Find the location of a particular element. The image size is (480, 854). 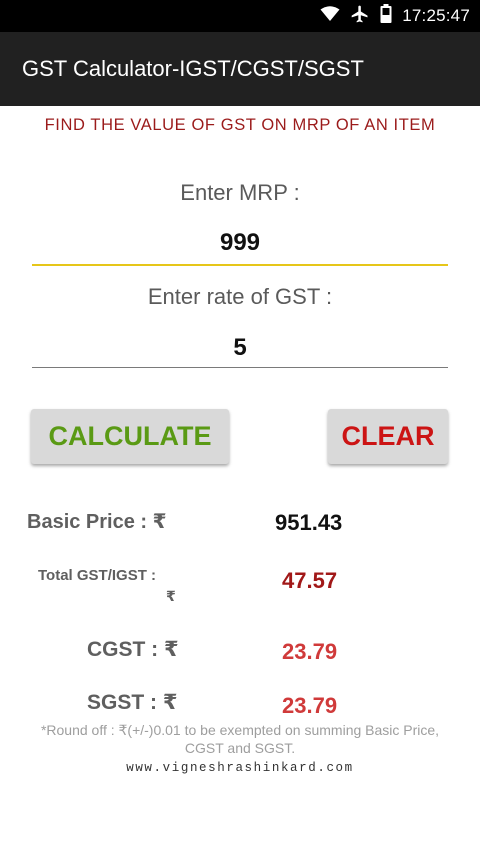

total-gst-currency: ₹ is located at coordinates (171, 596).